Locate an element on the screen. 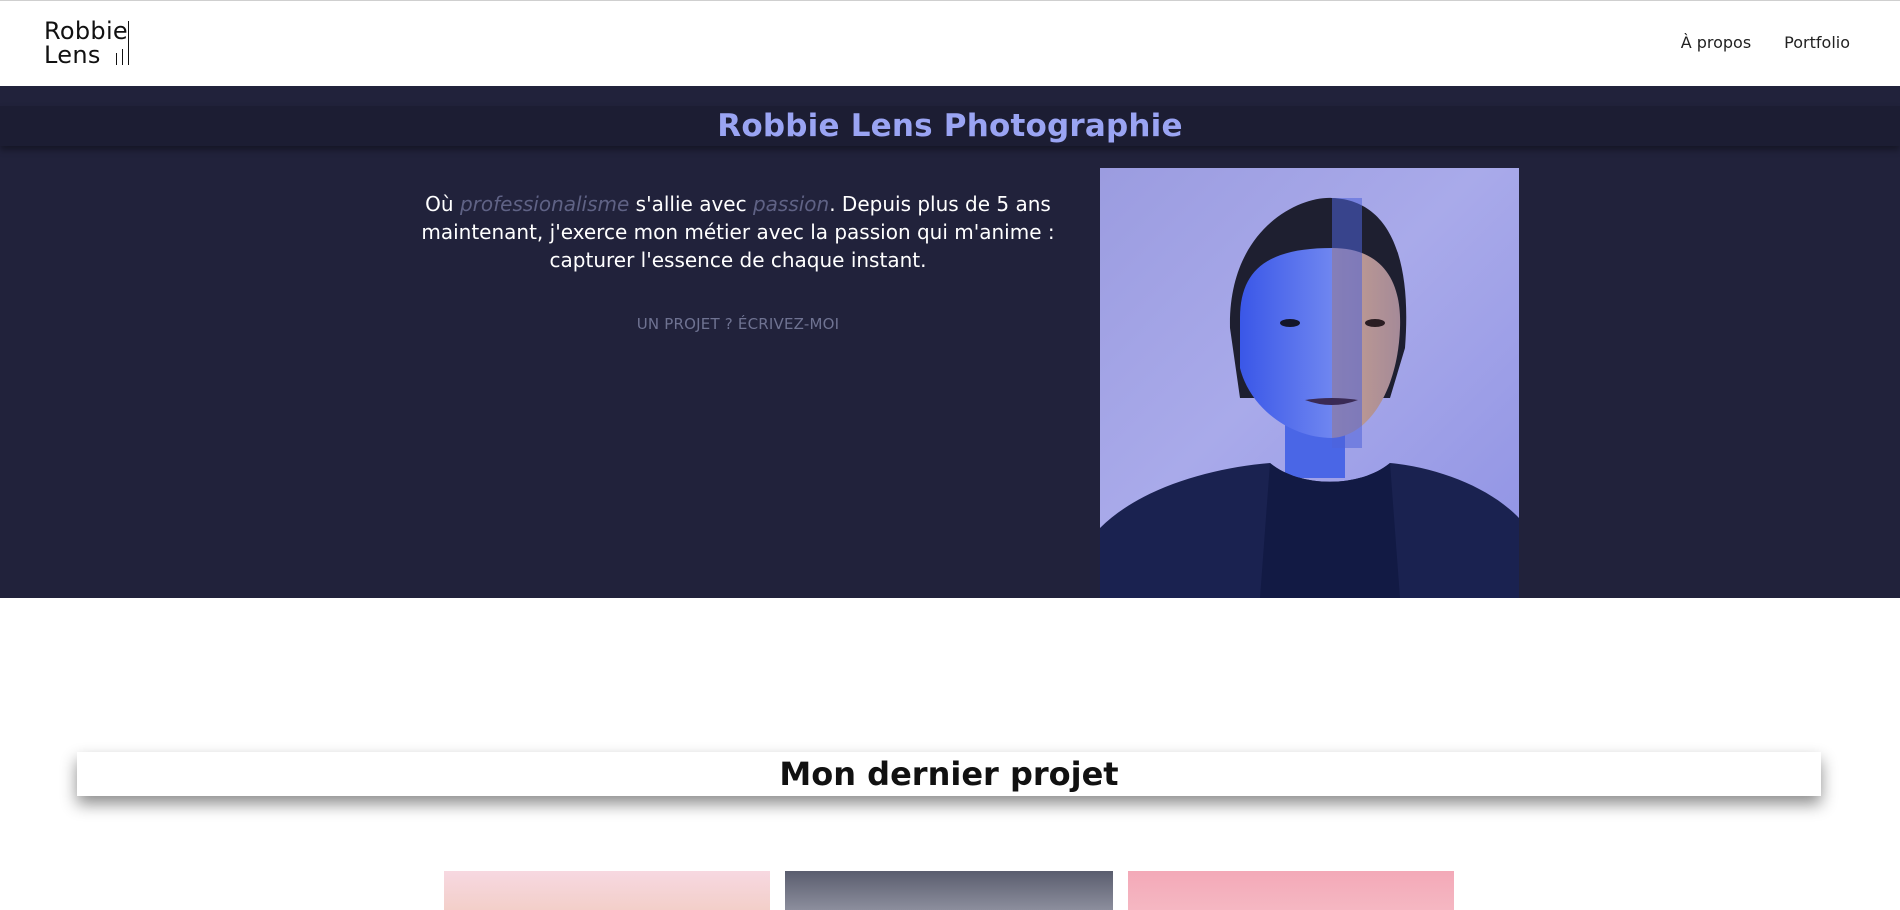 The image size is (1900, 910). section-title-band: Mon dernier projet is located at coordinates (949, 774).